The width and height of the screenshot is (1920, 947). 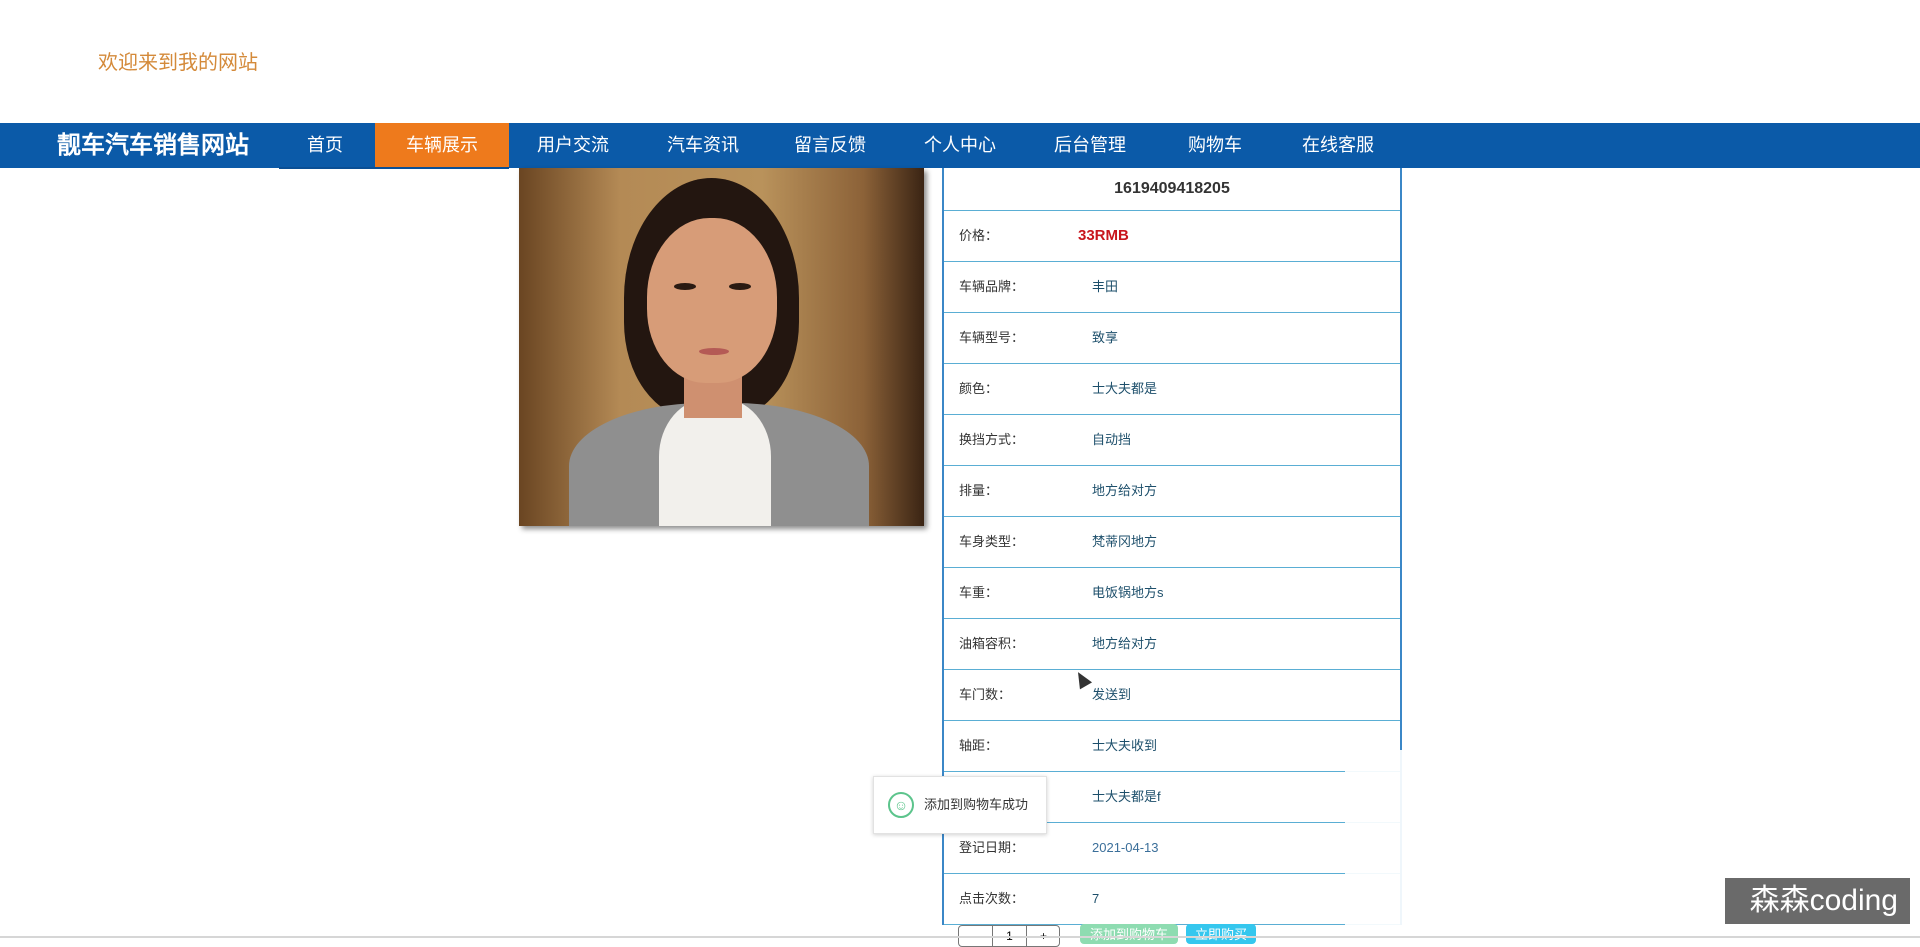 I want to click on detail-row-wheelbase: 轴距： 士大夫收到, so click(x=1172, y=746).